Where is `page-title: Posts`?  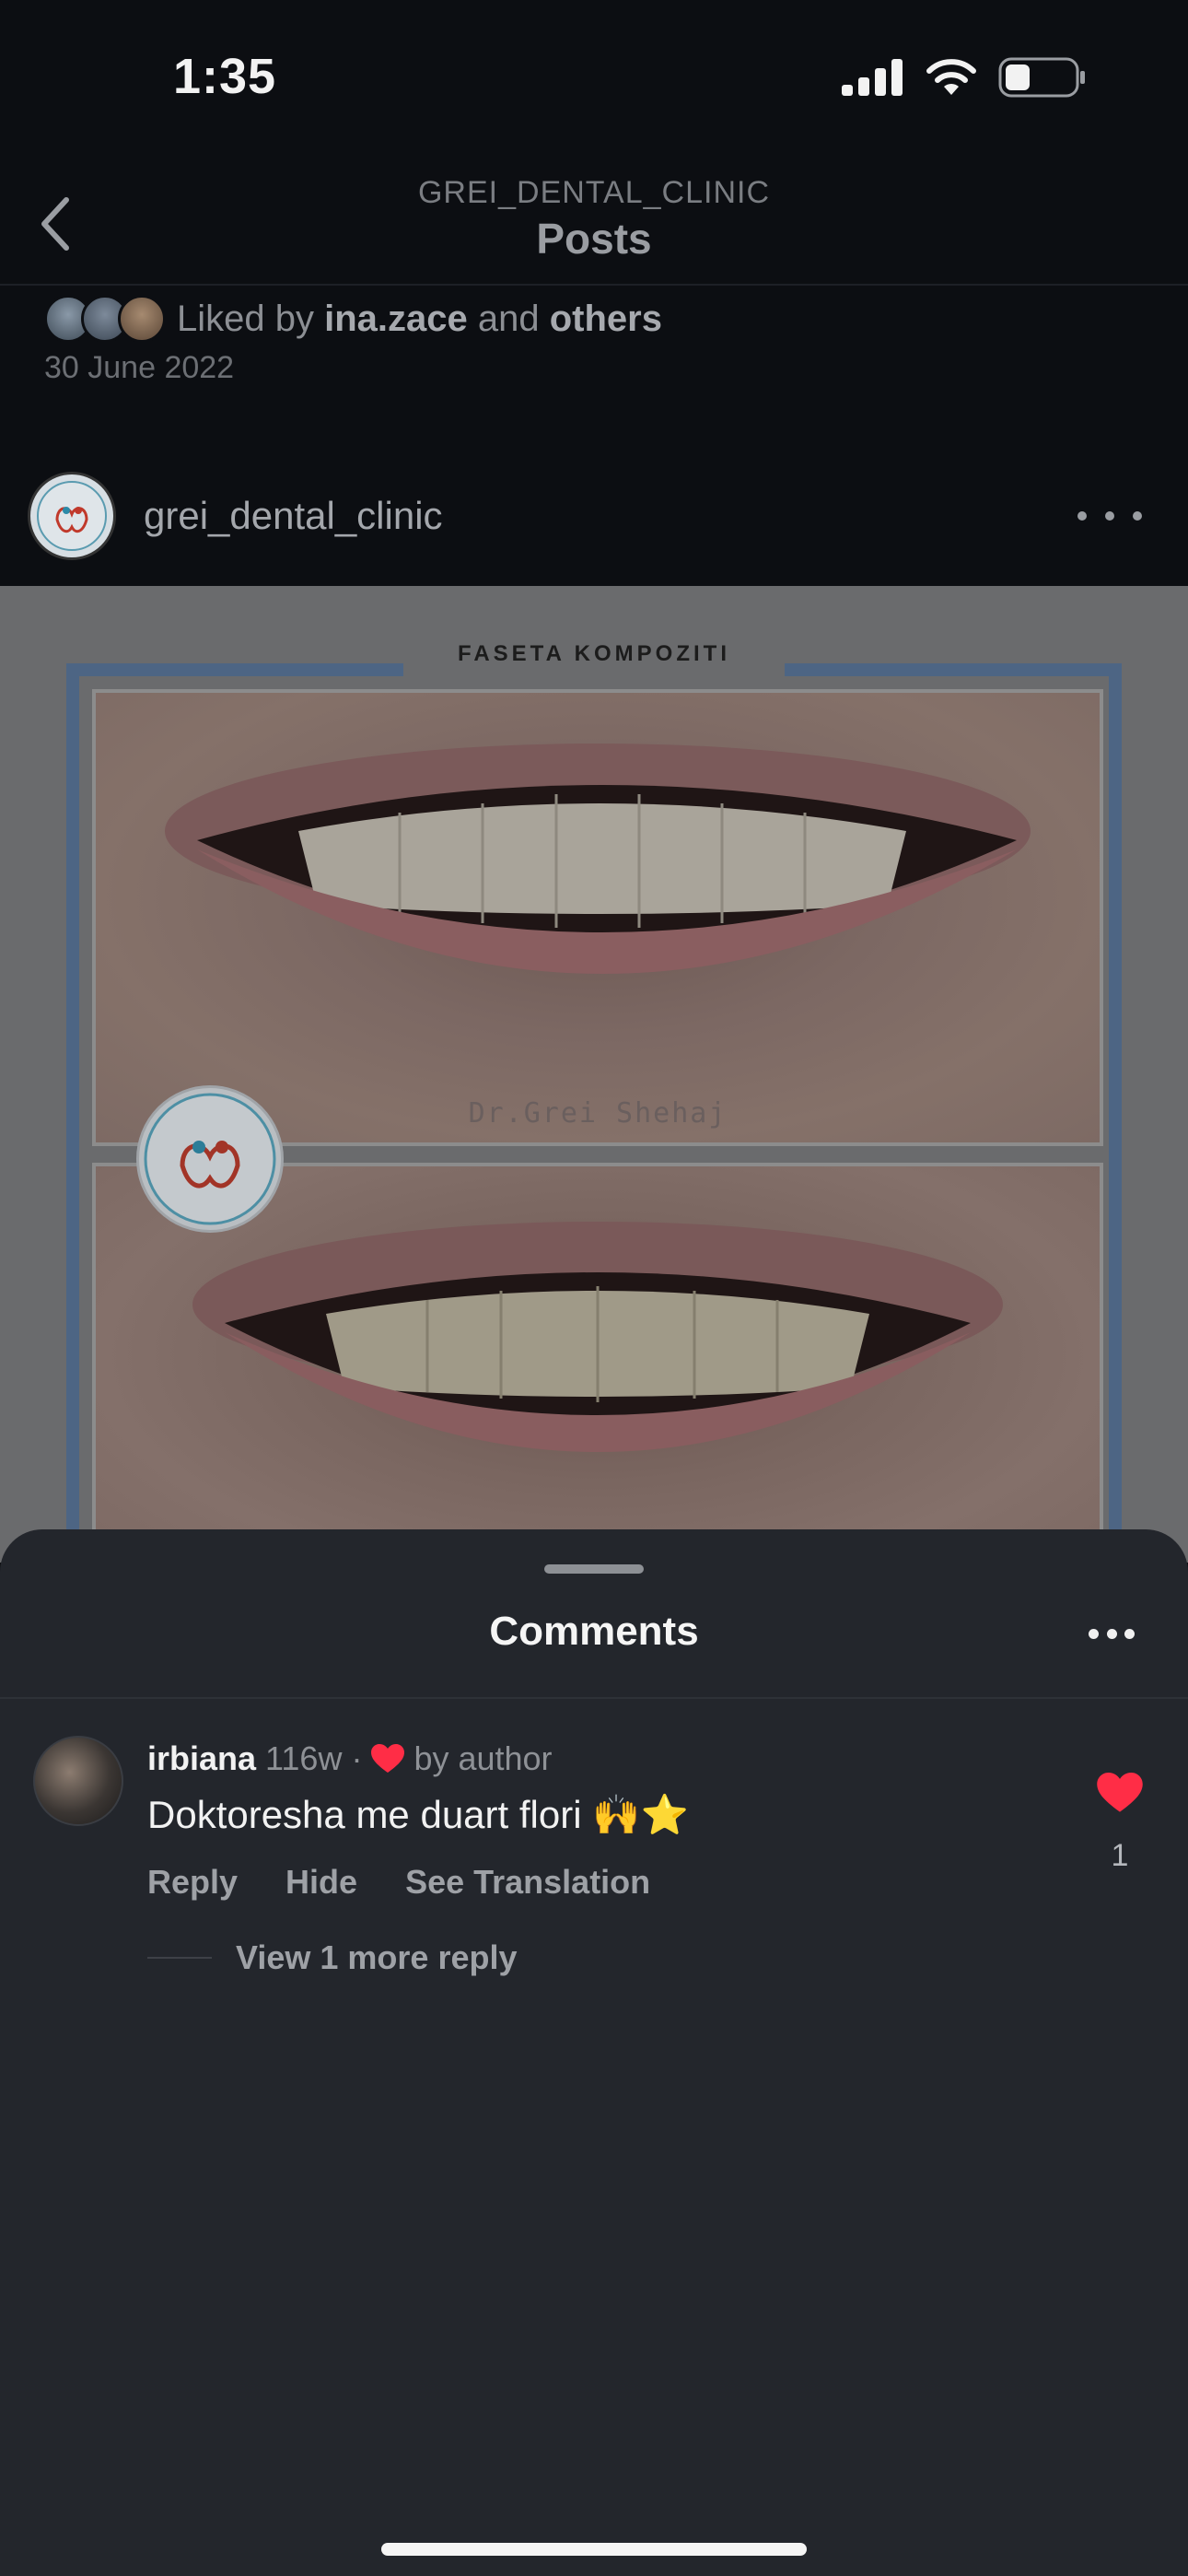
page-title: Posts is located at coordinates (594, 239).